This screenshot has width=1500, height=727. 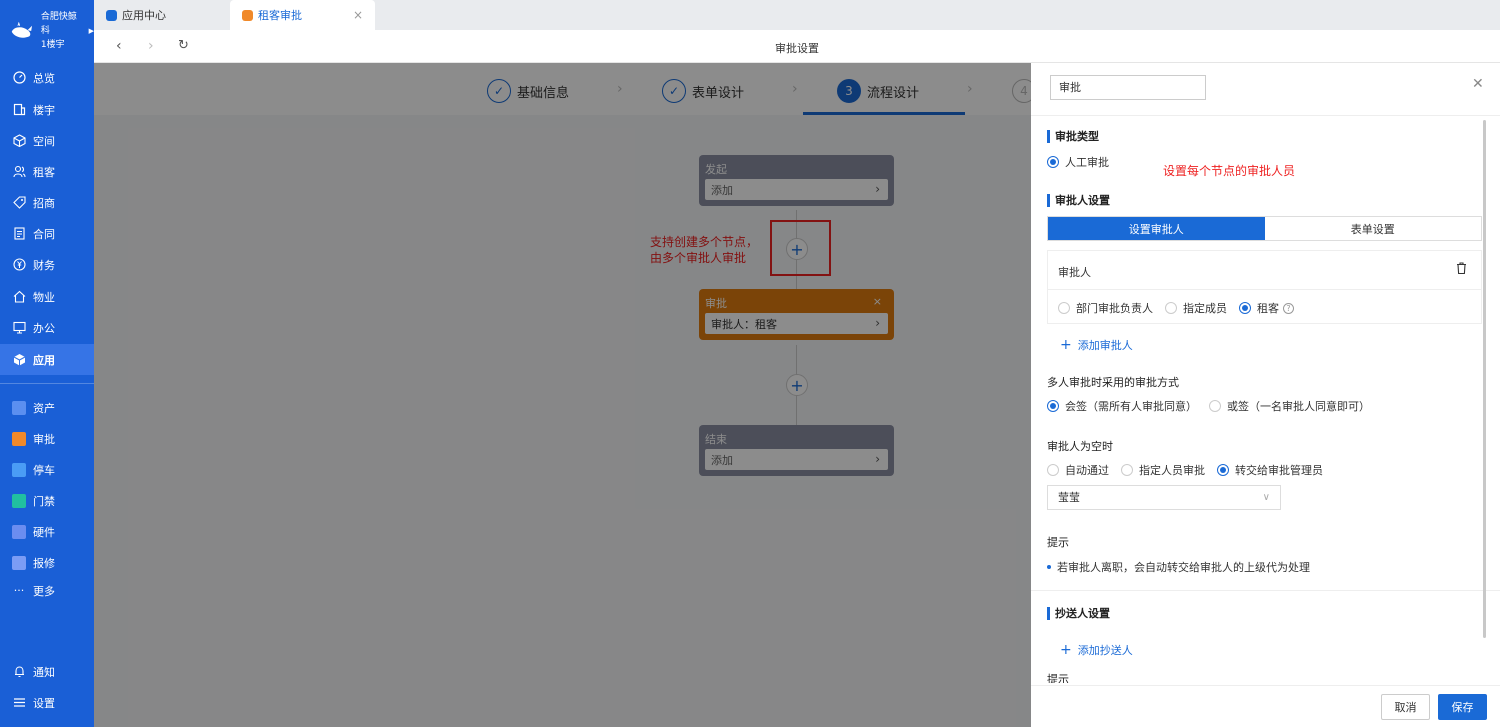 I want to click on tab-tenant-approval: 租客审批 ×, so click(x=302, y=15).